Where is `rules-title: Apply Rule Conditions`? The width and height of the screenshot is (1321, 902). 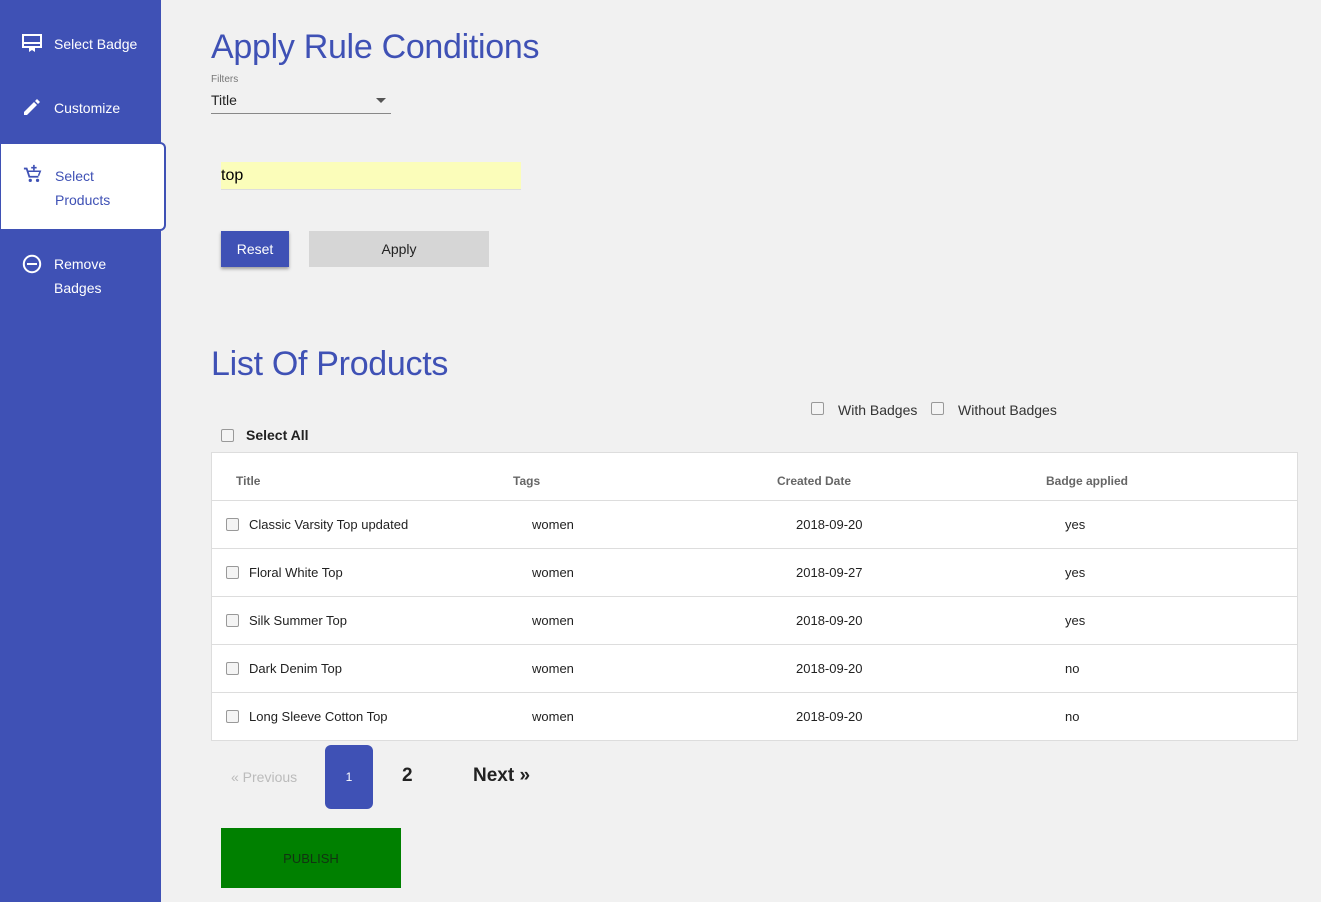 rules-title: Apply Rule Conditions is located at coordinates (375, 47).